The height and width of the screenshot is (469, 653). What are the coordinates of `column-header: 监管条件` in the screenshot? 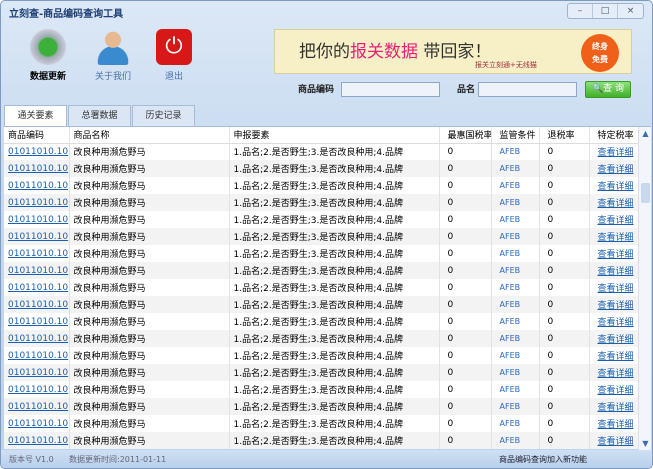 It's located at (515, 135).